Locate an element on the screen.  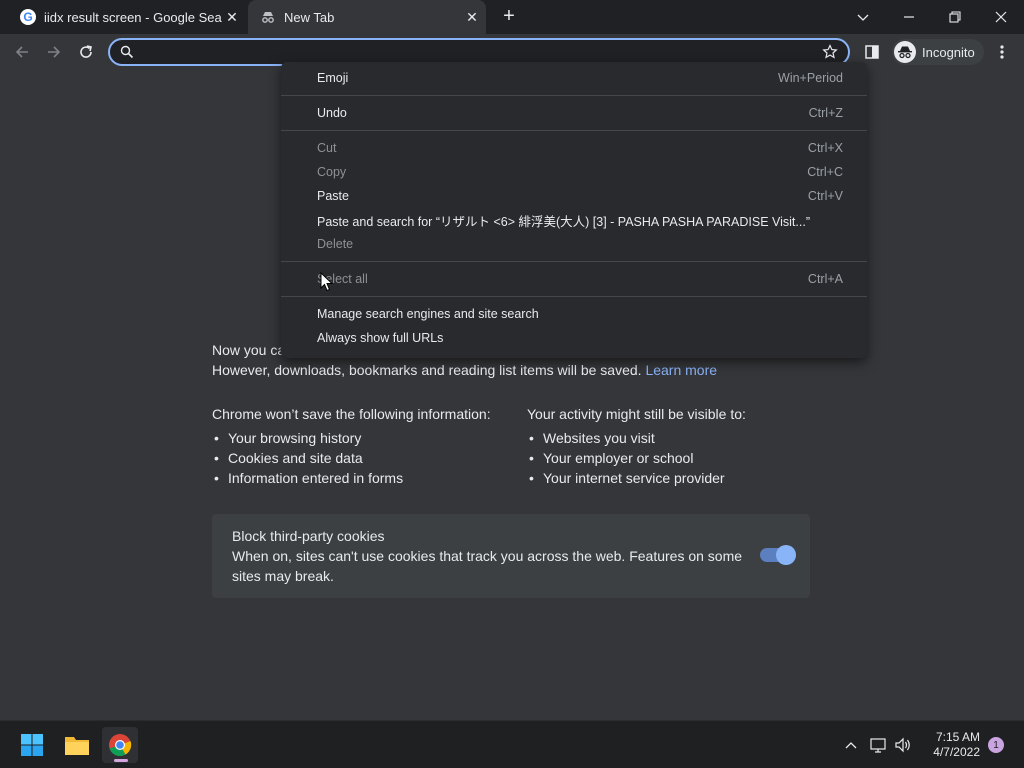
context-menu-item: Copy Ctrl+C is located at coordinates (574, 172).